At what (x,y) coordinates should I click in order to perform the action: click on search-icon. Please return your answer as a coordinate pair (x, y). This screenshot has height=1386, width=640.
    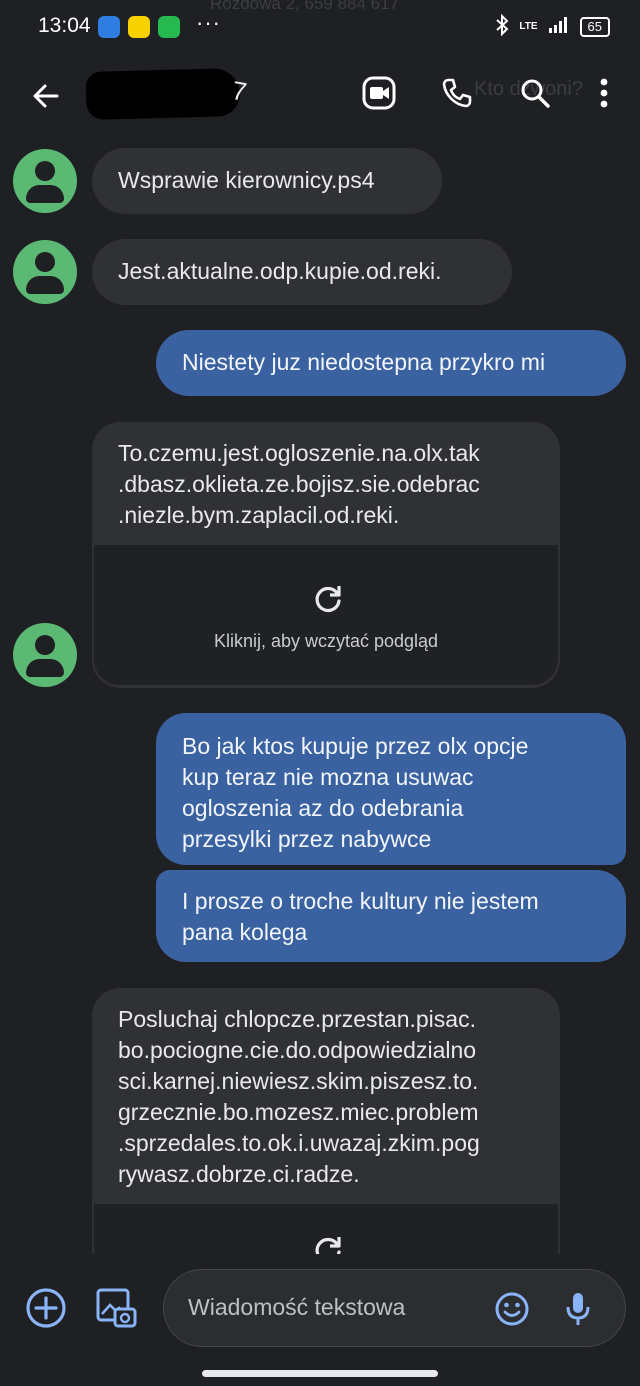
    Looking at the image, I should click on (535, 93).